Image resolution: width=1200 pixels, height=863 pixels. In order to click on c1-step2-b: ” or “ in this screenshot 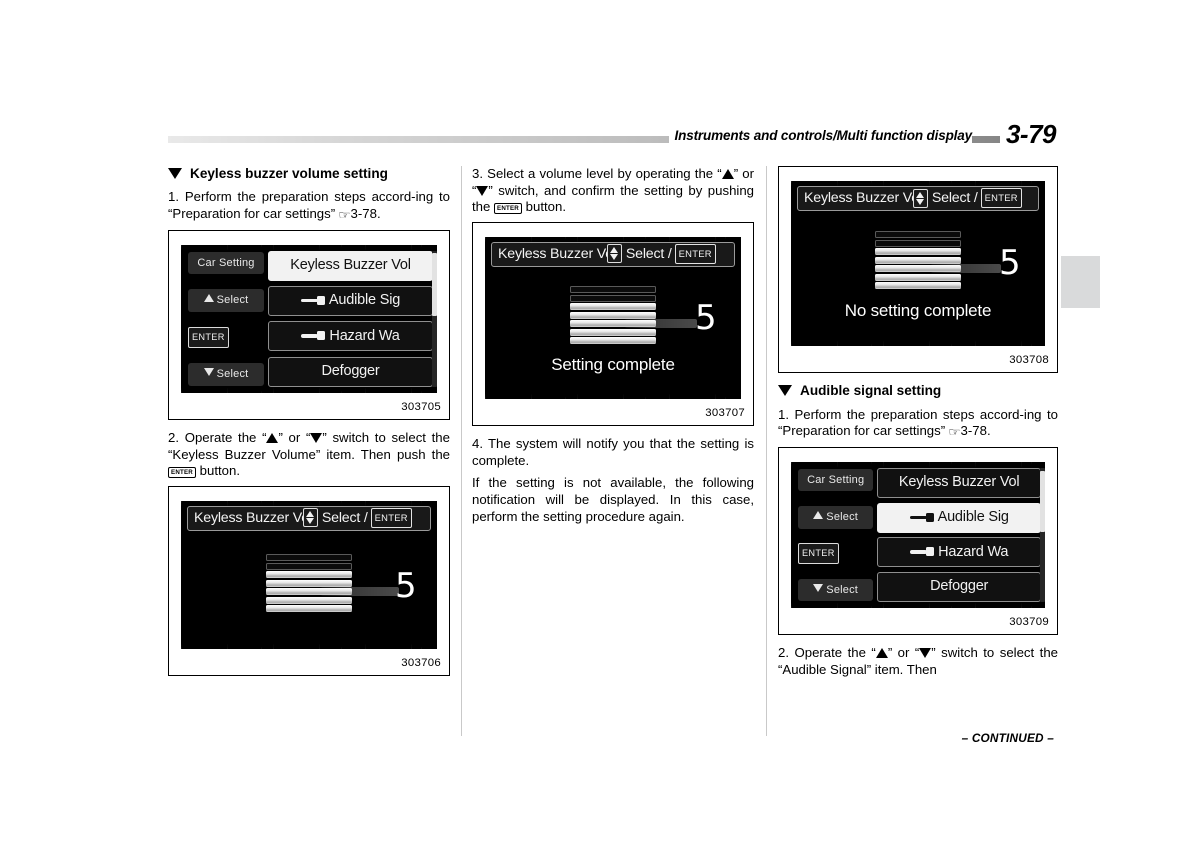, I will do `click(294, 437)`.